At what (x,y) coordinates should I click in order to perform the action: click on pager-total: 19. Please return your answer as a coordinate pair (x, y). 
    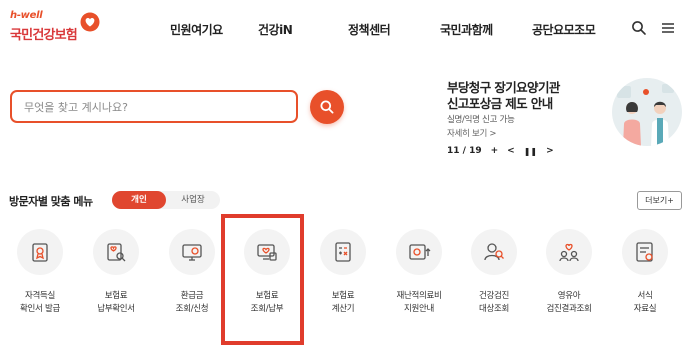
    Looking at the image, I should click on (475, 151).